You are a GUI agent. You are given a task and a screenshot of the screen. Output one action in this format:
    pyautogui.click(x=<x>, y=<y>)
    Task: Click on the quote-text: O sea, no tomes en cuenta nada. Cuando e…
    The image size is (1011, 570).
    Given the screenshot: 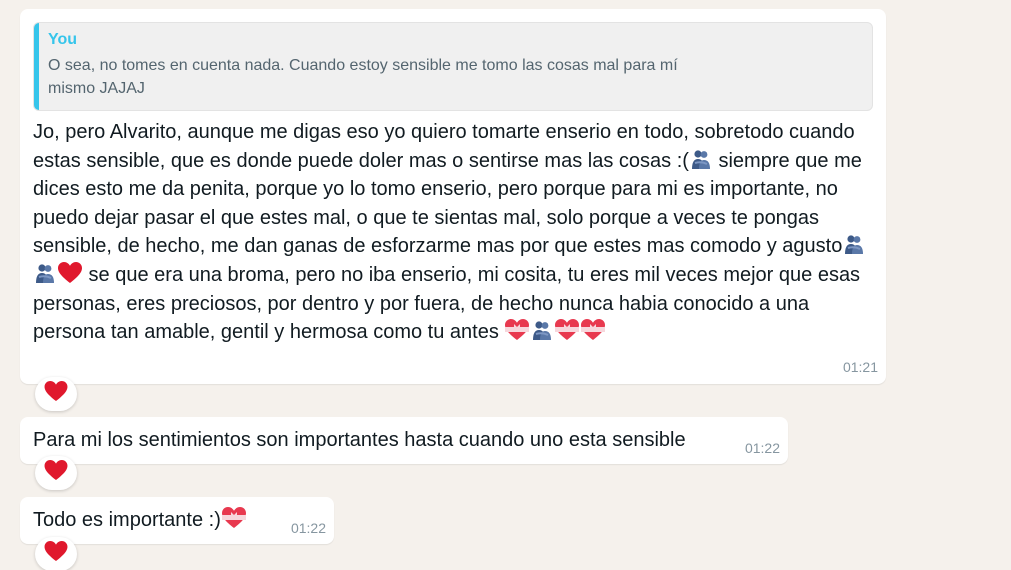 What is the action you would take?
    pyautogui.click(x=363, y=77)
    